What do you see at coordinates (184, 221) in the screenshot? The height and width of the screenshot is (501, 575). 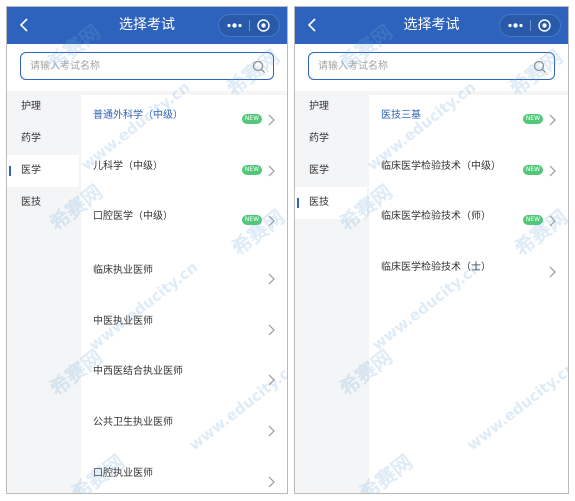 I see `exam-row: 口腔医学（中级） NEW` at bounding box center [184, 221].